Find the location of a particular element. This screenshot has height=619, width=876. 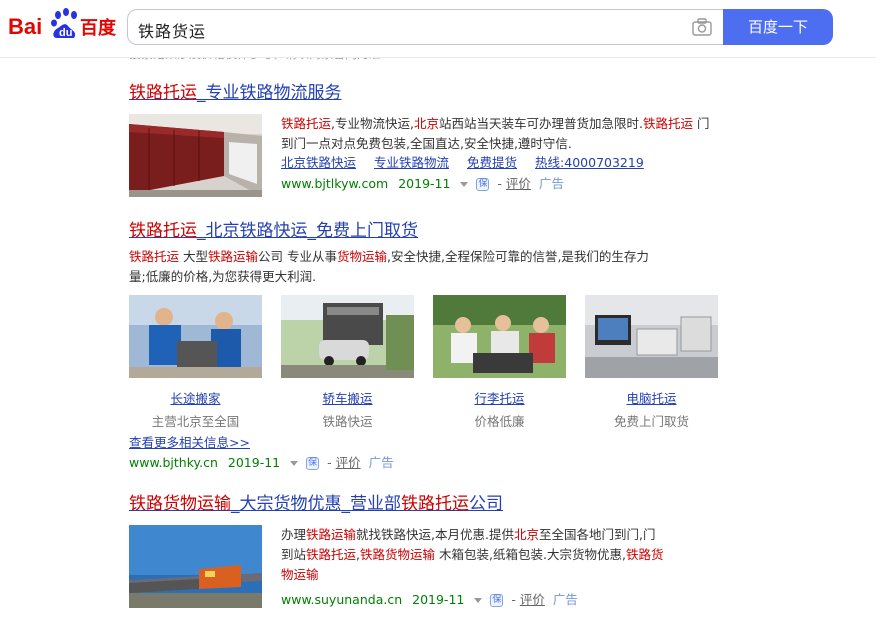

result-3: 铁路货物运输_大宗货物优惠_营业部铁路托运公司 is located at coordinates (316, 504).